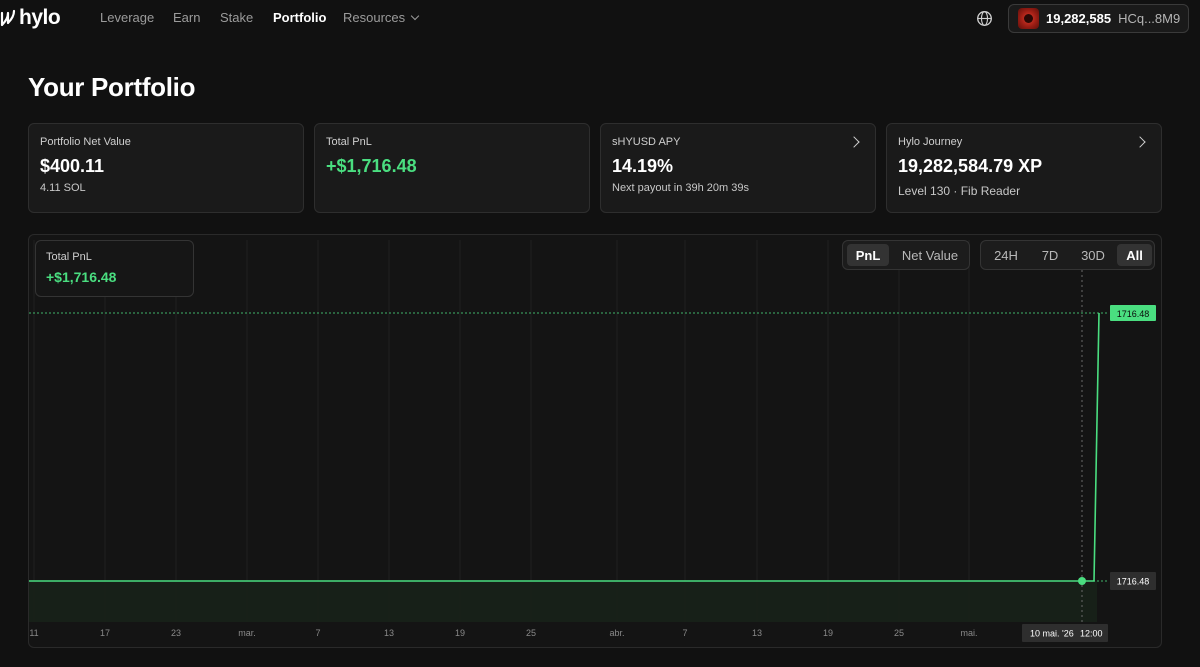  I want to click on range-all-button: All, so click(1134, 255).